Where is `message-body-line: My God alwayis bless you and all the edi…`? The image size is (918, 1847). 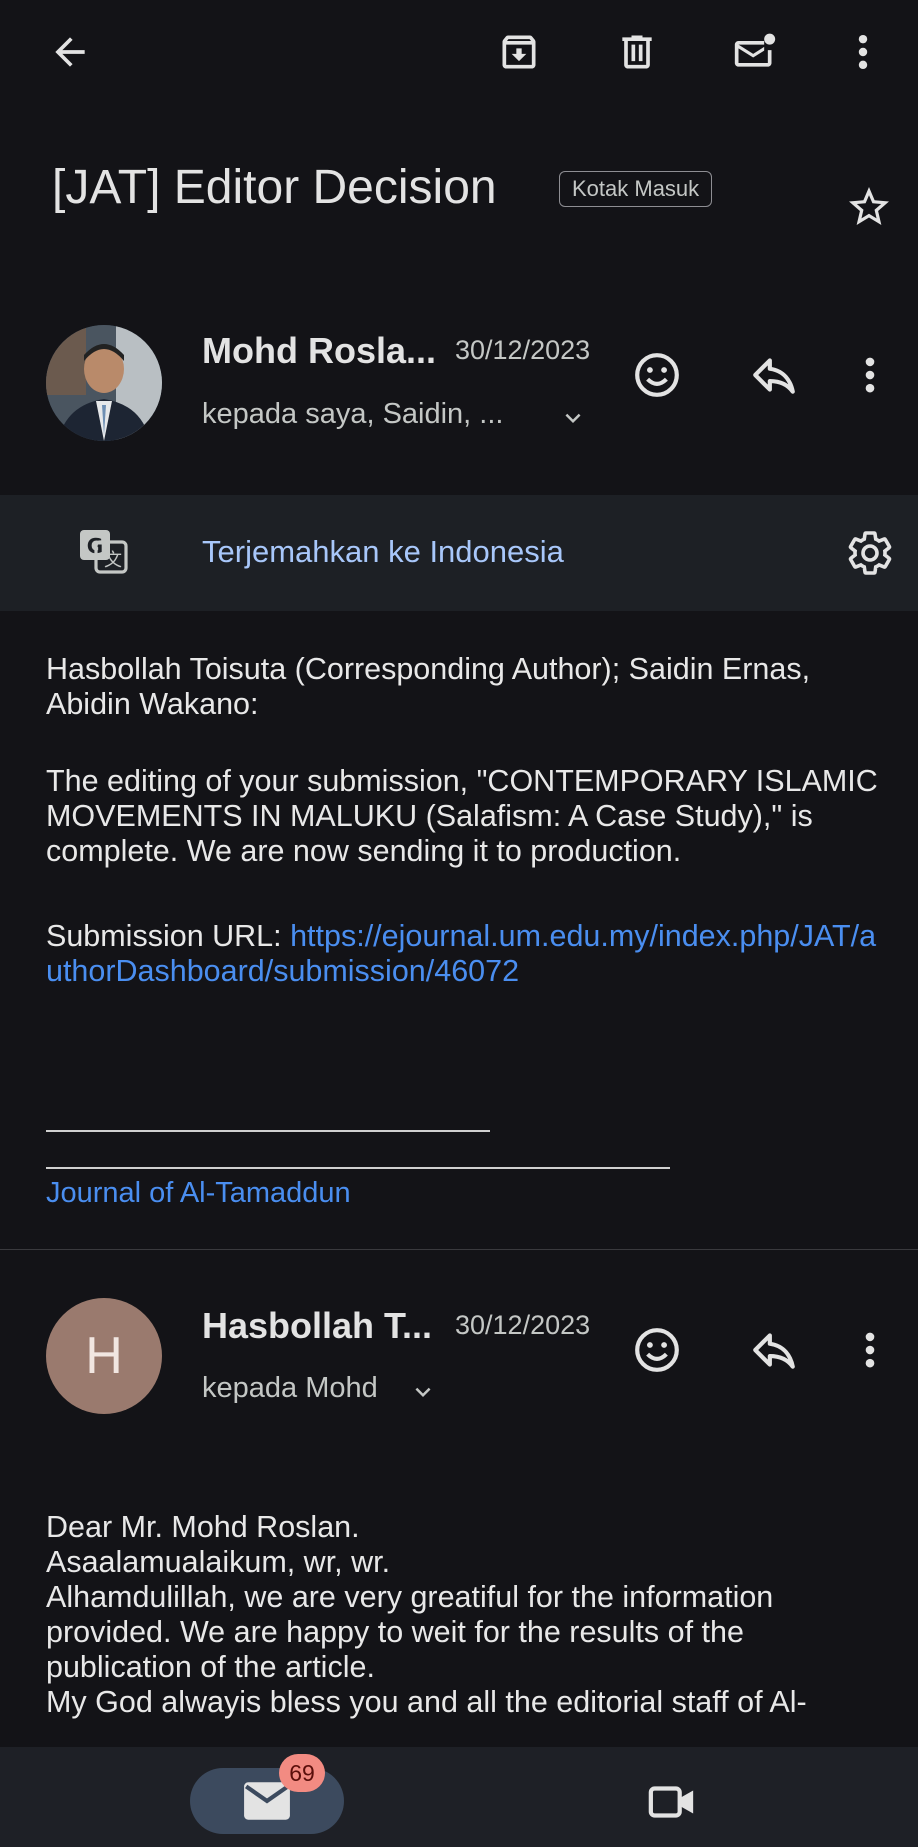
message-body-line: My God alwayis bless you and all the edi… is located at coordinates (426, 1702).